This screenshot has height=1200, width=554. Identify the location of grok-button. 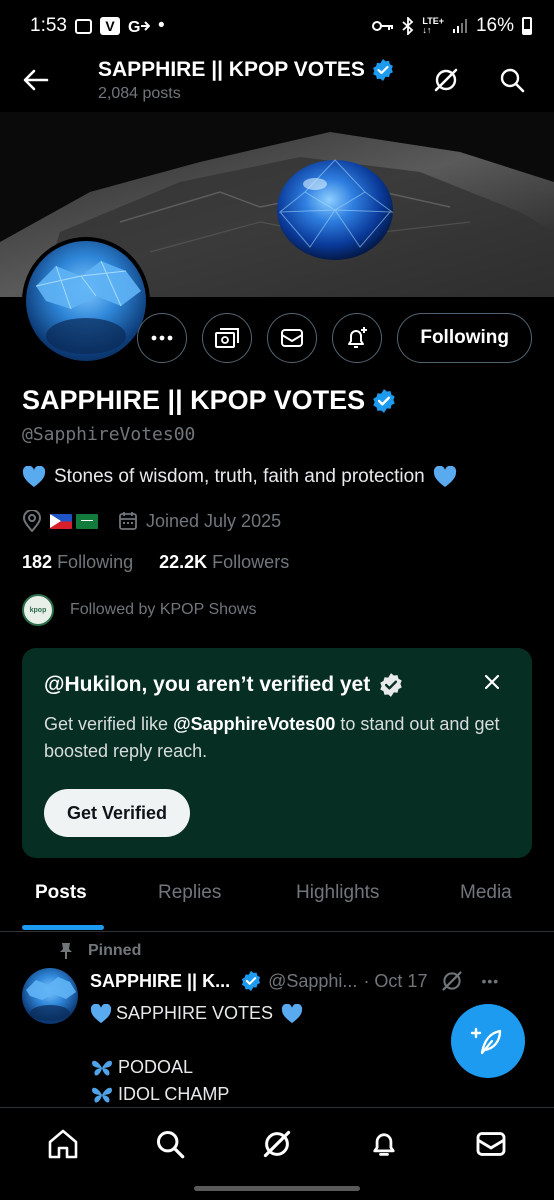
(446, 80).